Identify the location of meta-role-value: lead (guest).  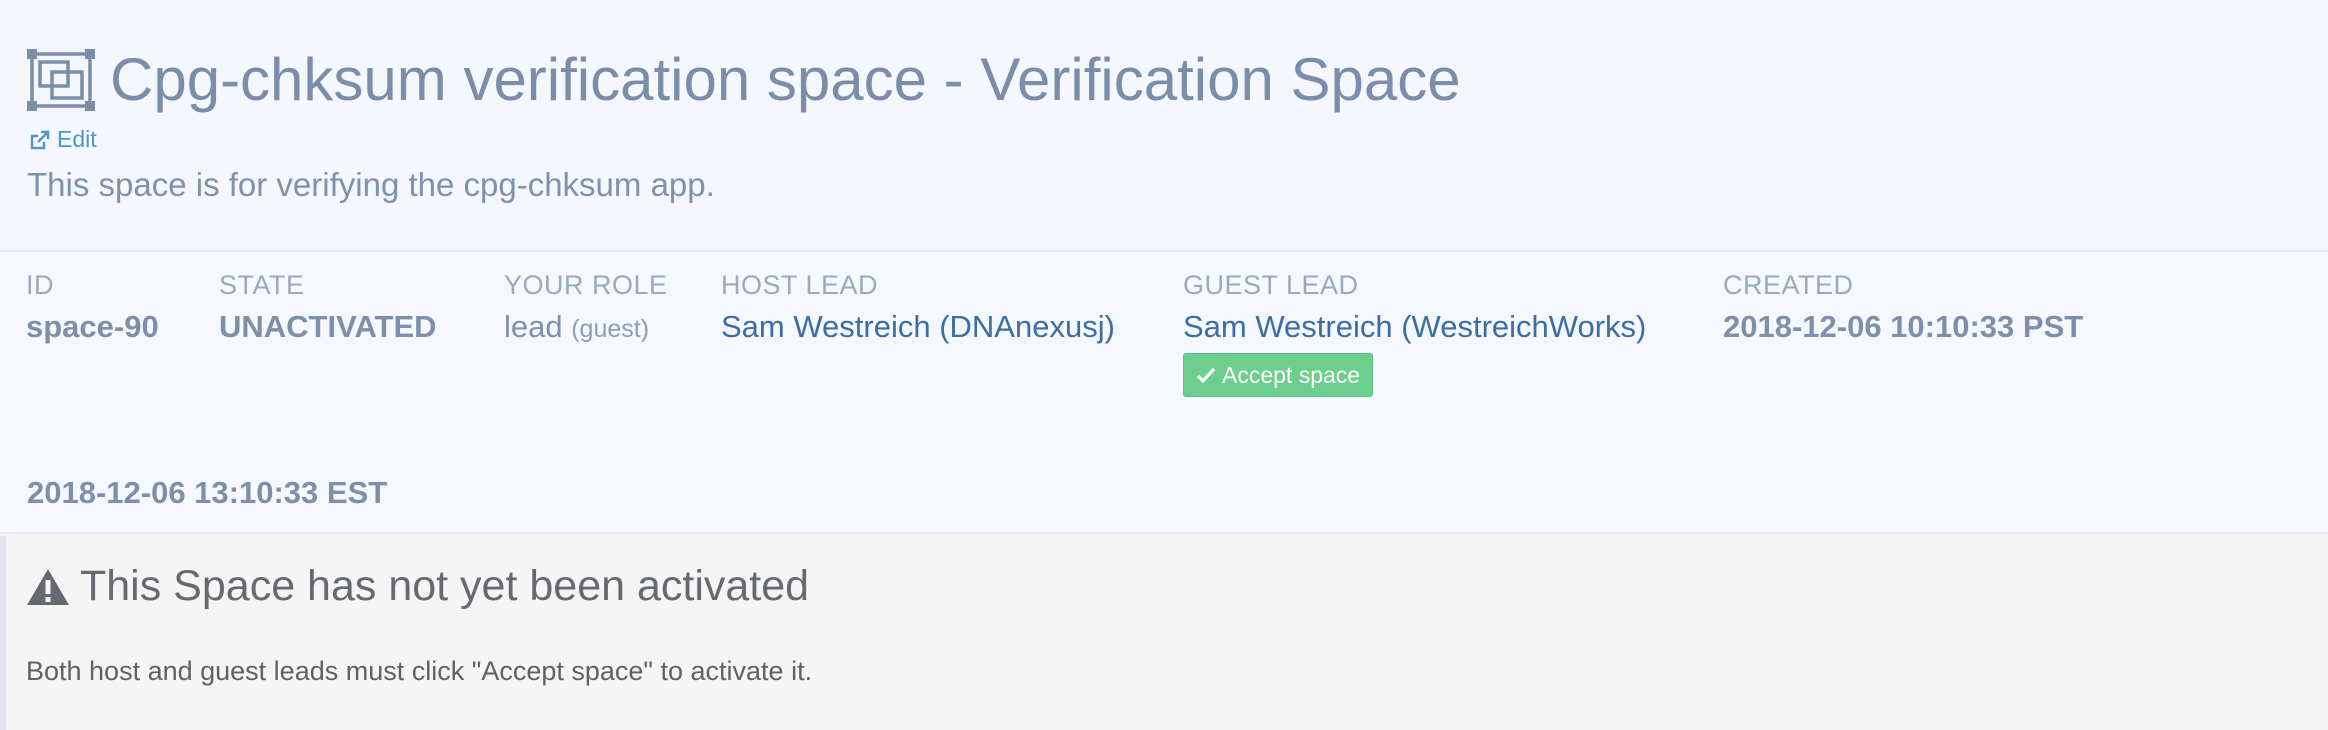
(586, 327).